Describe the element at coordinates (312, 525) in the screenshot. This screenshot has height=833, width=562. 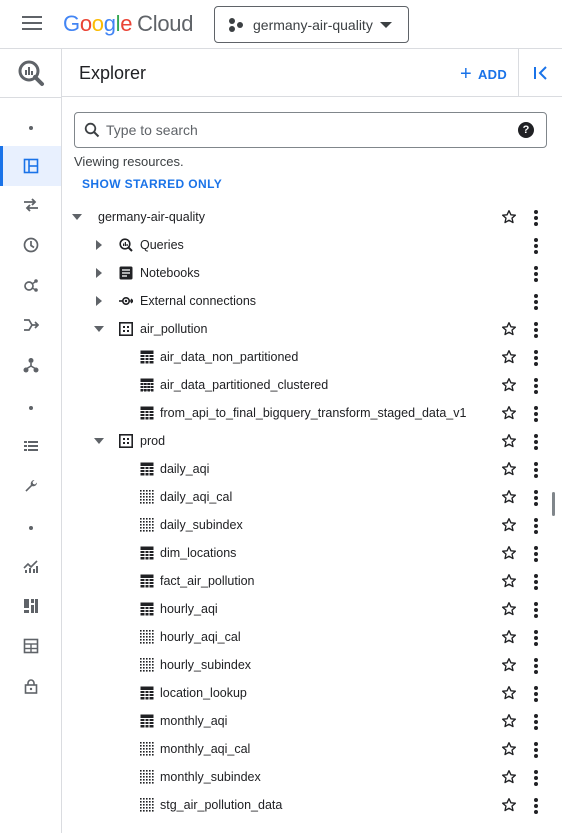
I see `tree-row-daily-subindex: daily_subindex` at that location.